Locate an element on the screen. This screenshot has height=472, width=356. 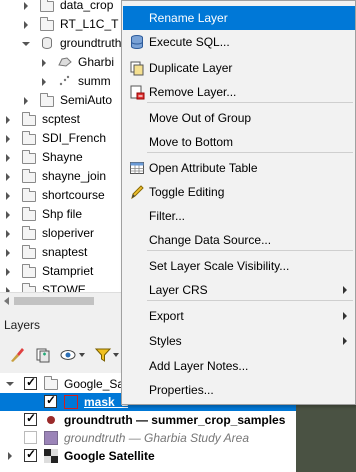
layer-row: groundtruth — summer_crop_samples is located at coordinates (150, 420).